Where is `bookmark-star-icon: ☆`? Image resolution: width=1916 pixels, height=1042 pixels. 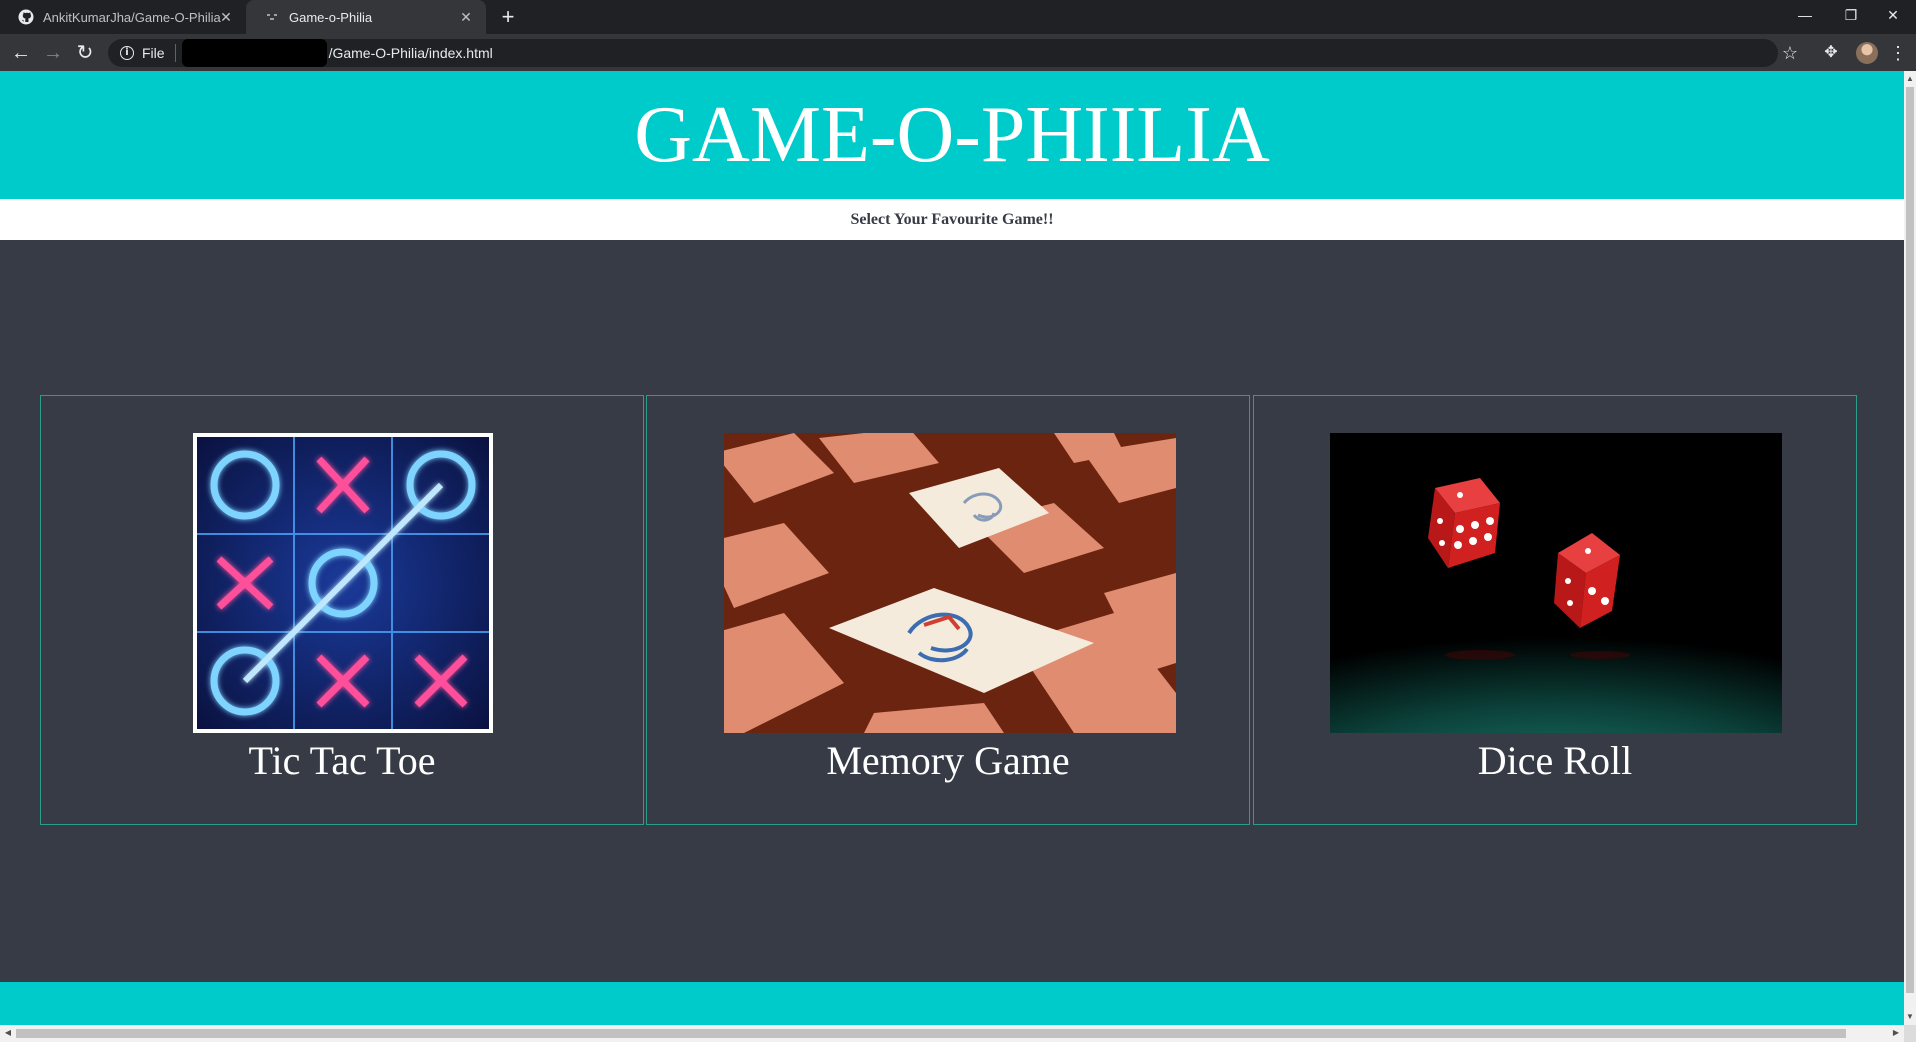
bookmark-star-icon: ☆ is located at coordinates (1790, 53).